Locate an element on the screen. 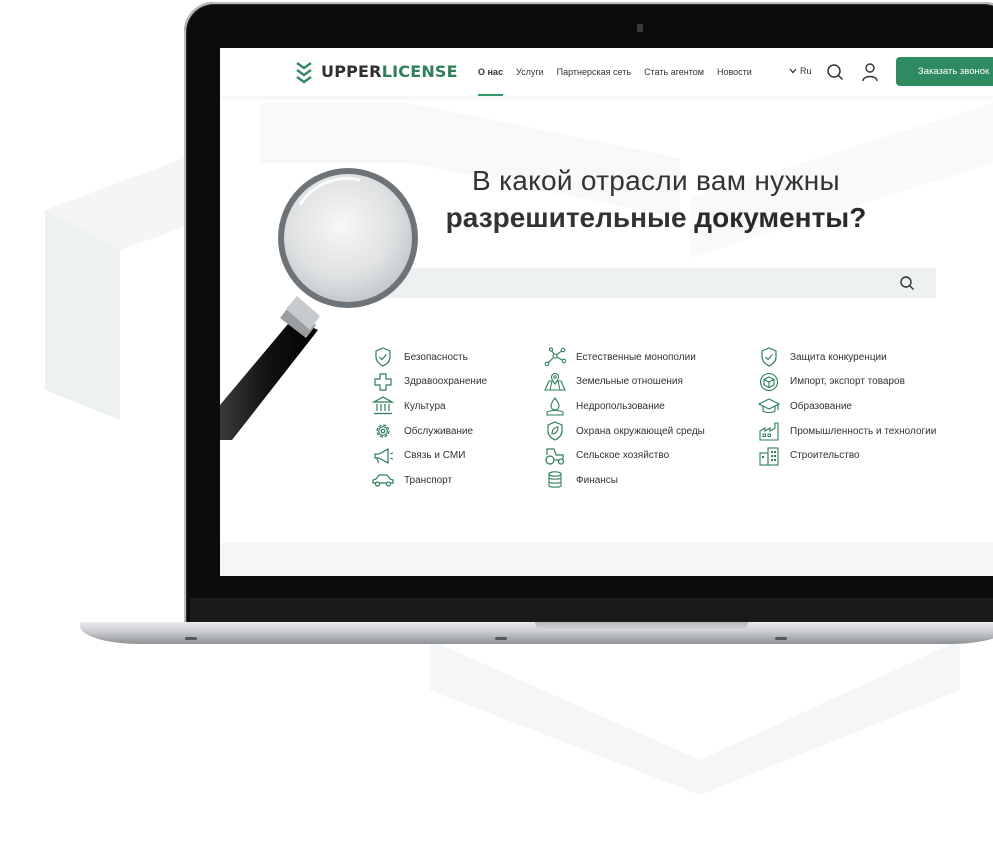 The height and width of the screenshot is (842, 993). category-label: Транспорт is located at coordinates (428, 480).